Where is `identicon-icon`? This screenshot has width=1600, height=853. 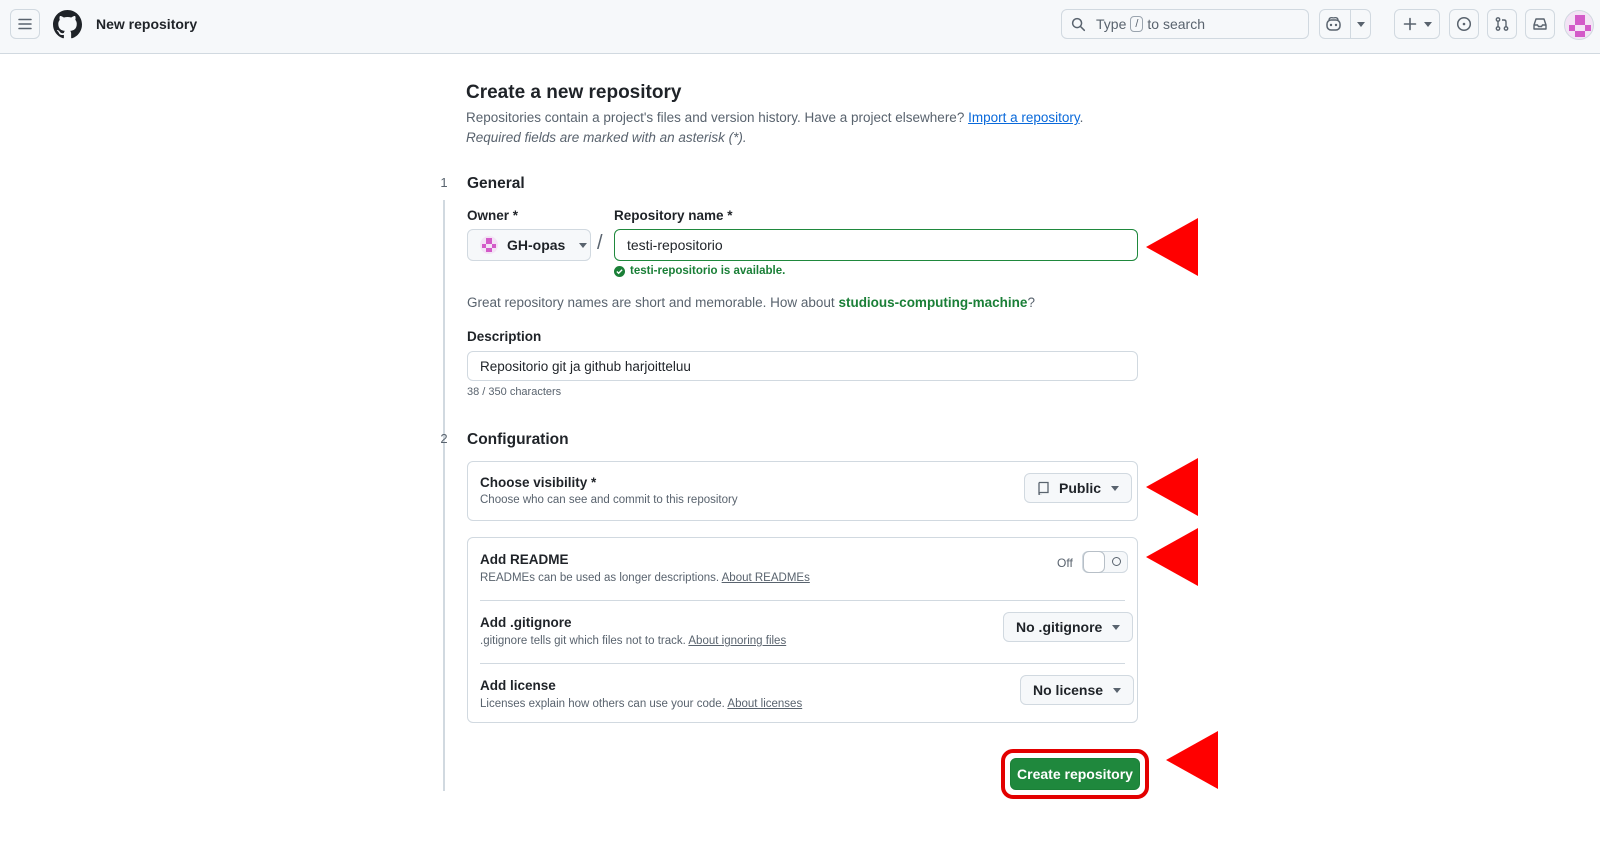
identicon-icon is located at coordinates (1580, 26).